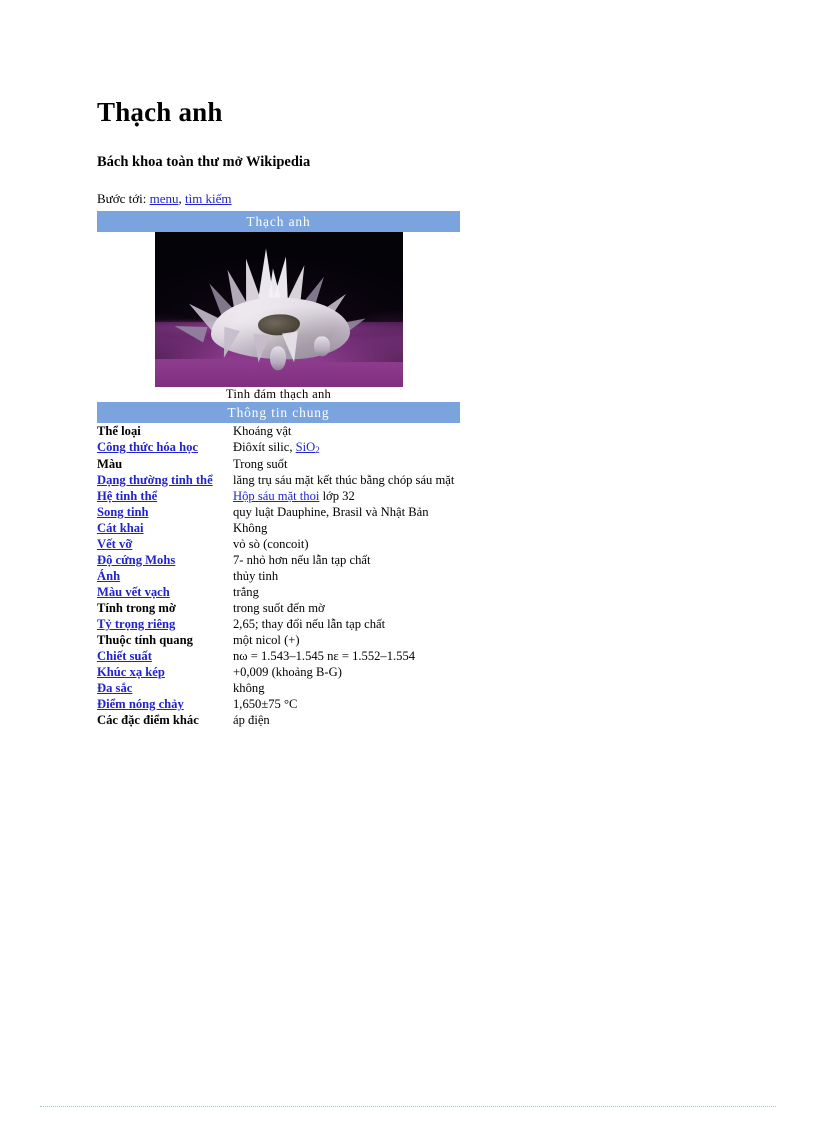 This screenshot has width=816, height=1123. I want to click on value-text: +0,009 (khoảng B-G), so click(287, 672).